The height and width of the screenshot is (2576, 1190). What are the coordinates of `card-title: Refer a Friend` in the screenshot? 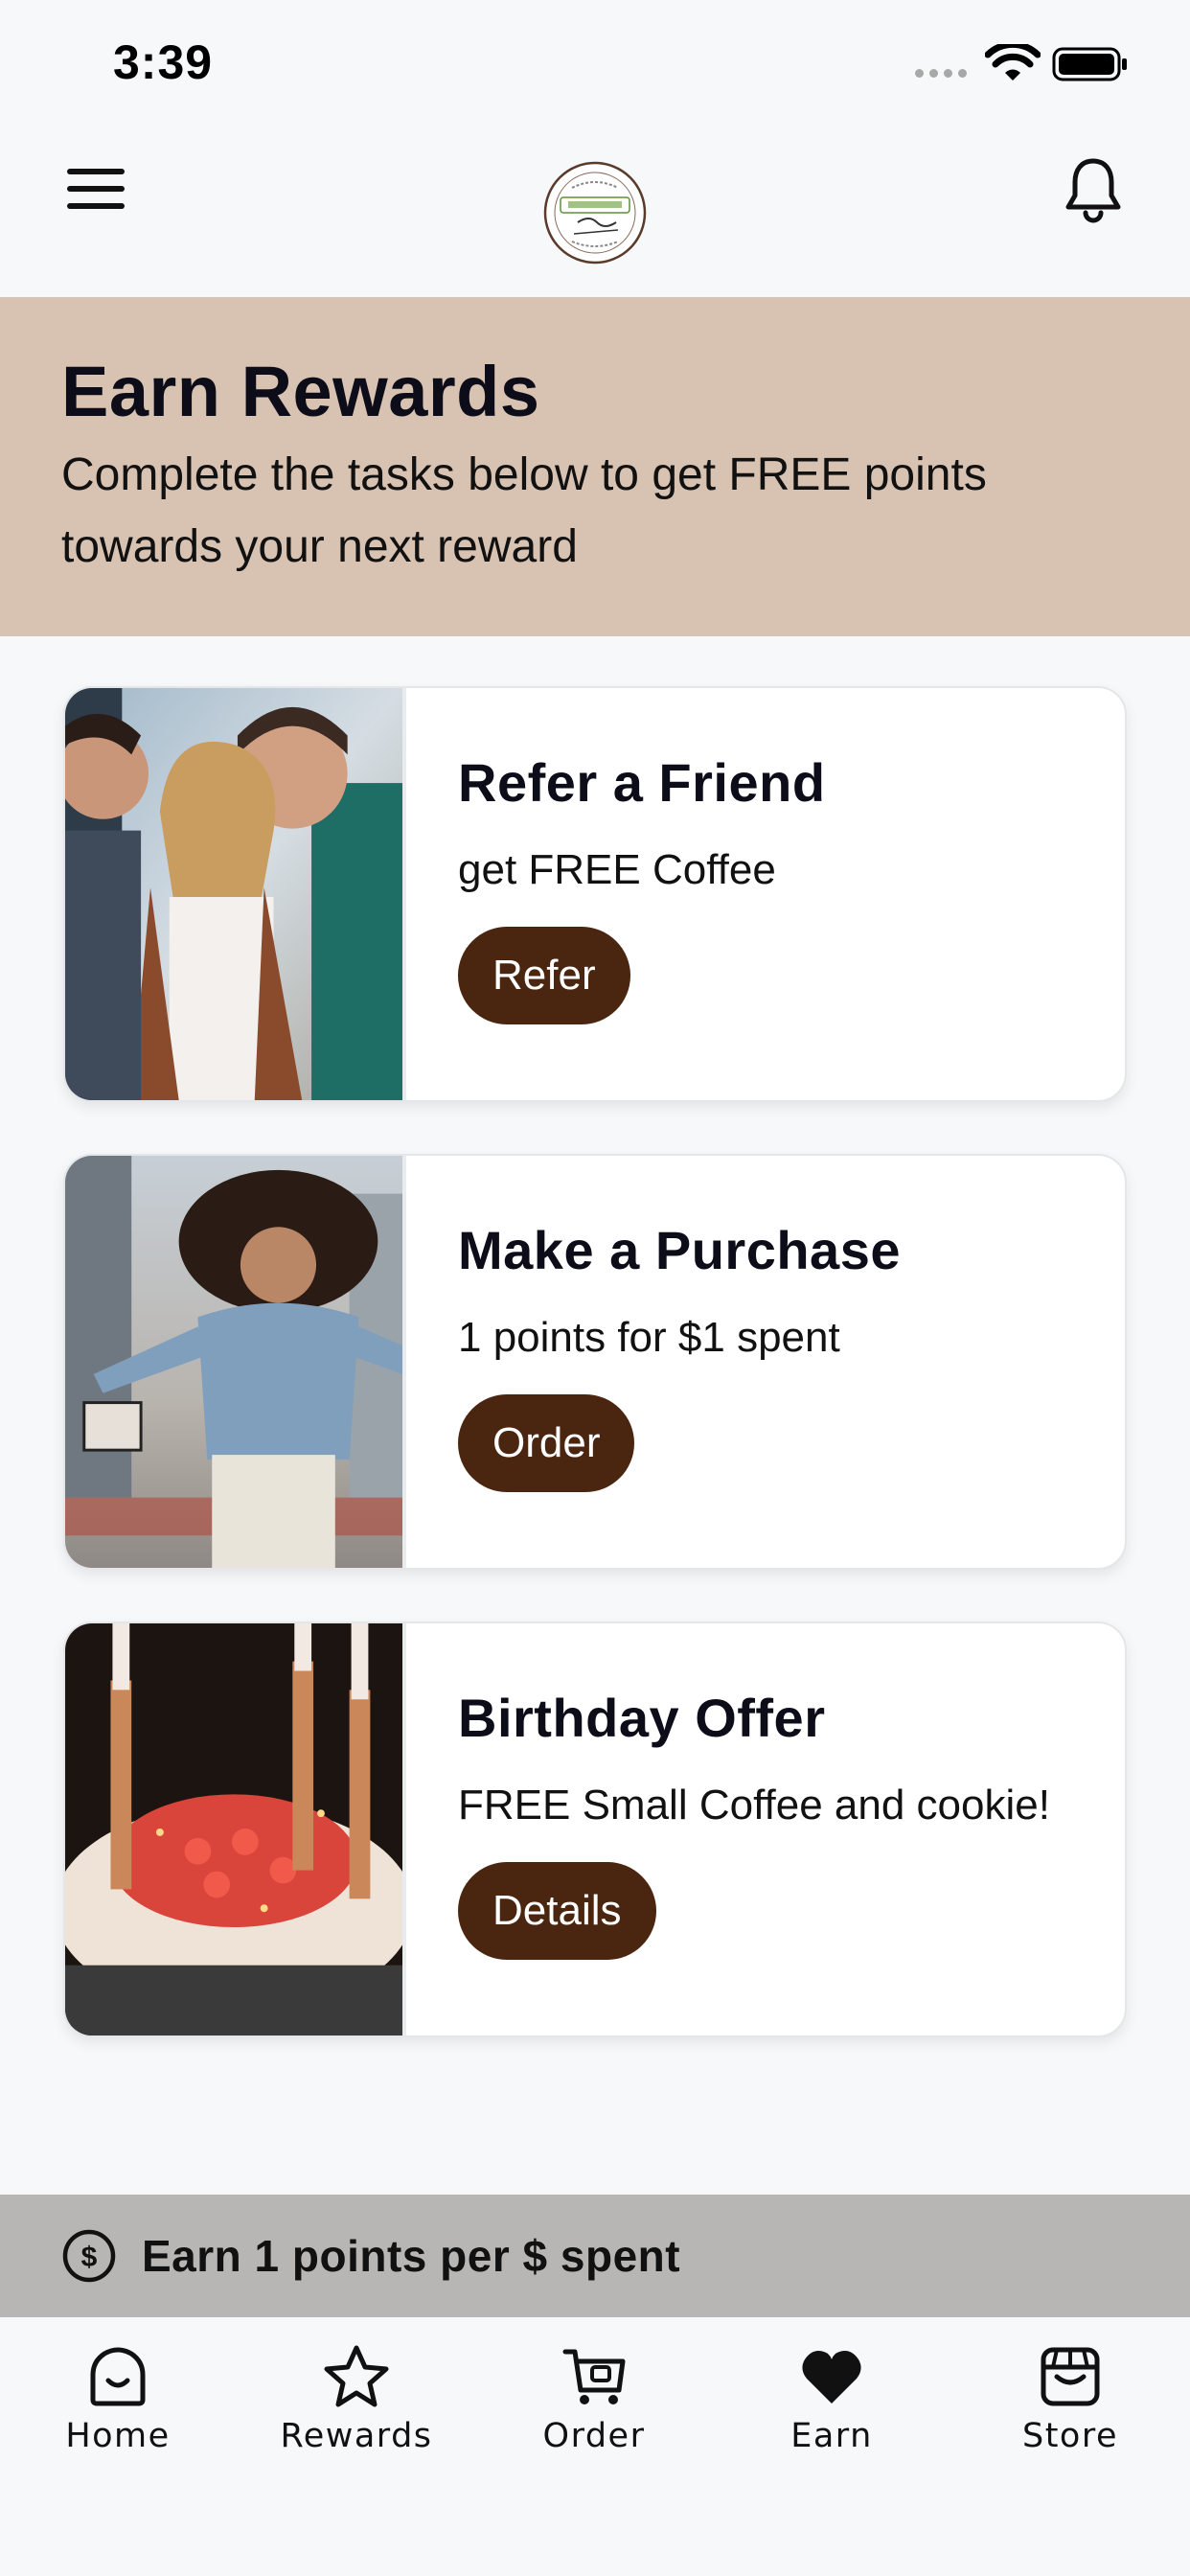 It's located at (642, 782).